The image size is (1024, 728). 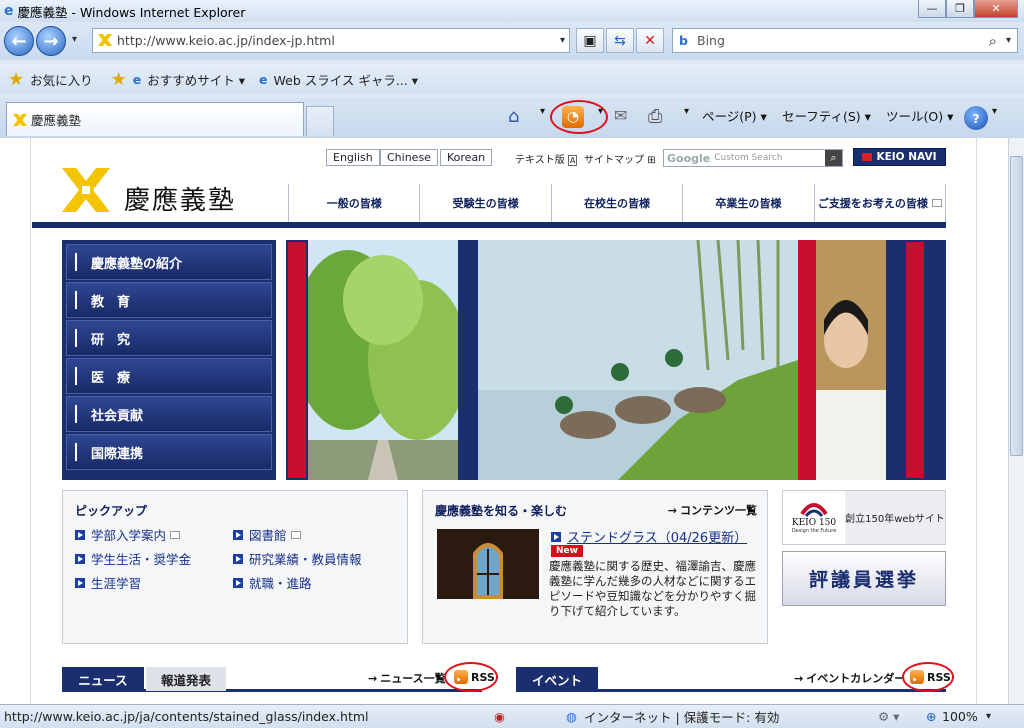 I want to click on vertical-scrollbar, so click(x=1016, y=421).